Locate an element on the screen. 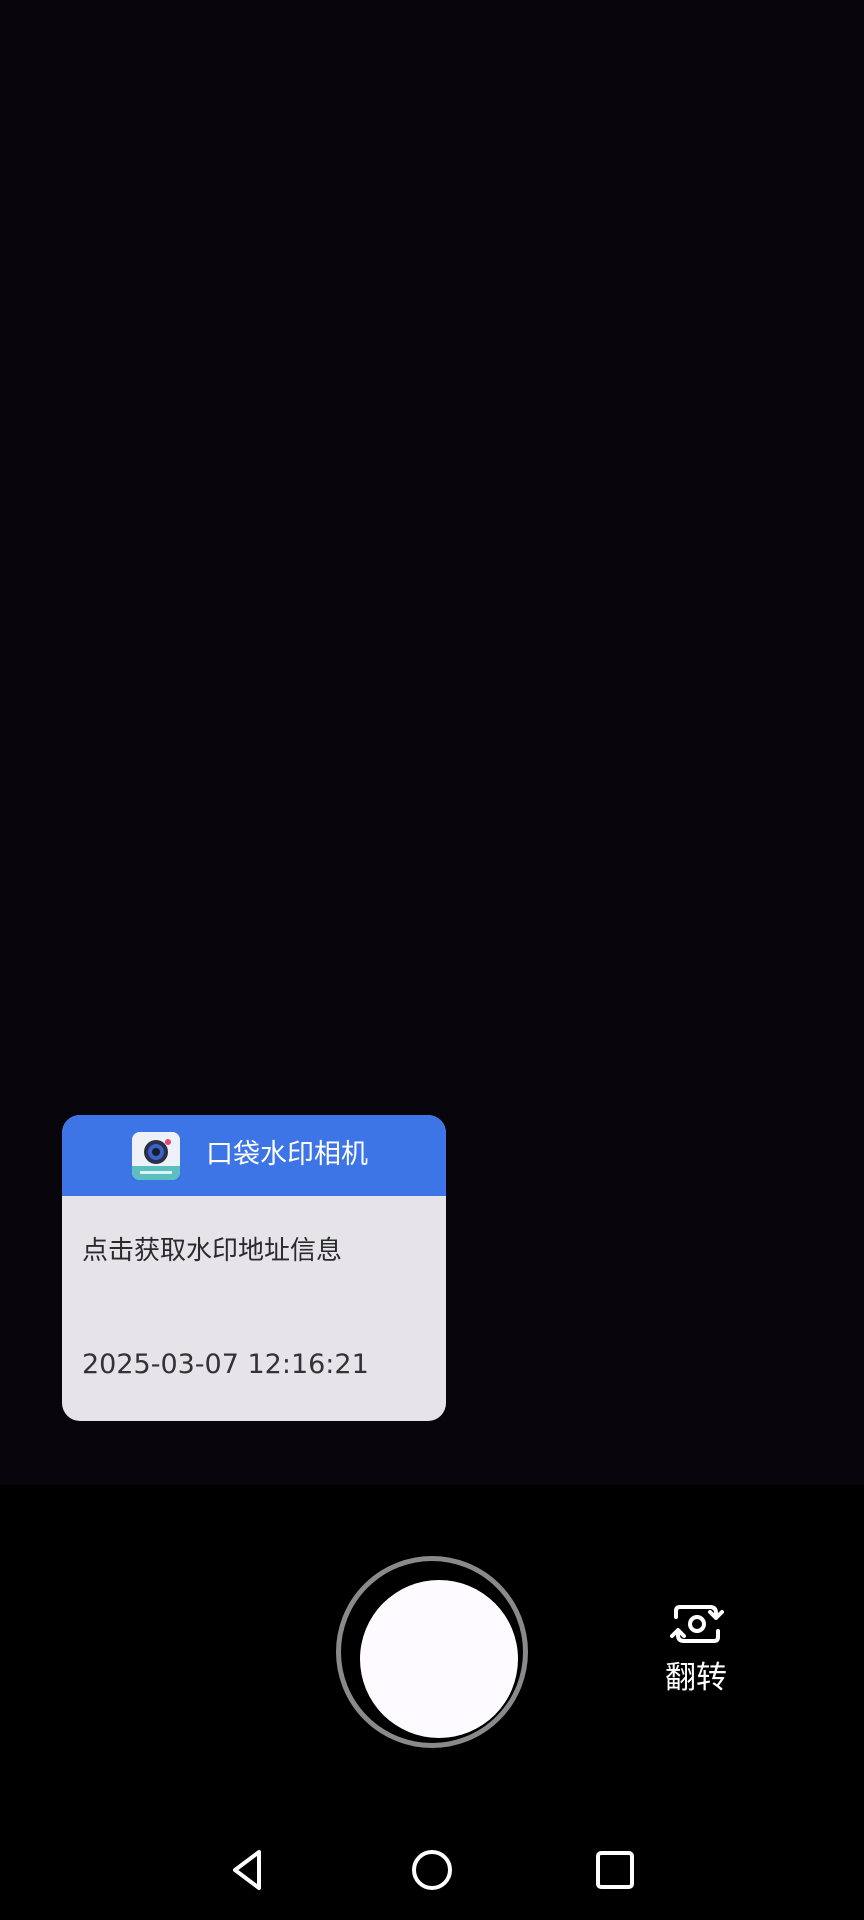  system-navigation-bar is located at coordinates (432, 1870).